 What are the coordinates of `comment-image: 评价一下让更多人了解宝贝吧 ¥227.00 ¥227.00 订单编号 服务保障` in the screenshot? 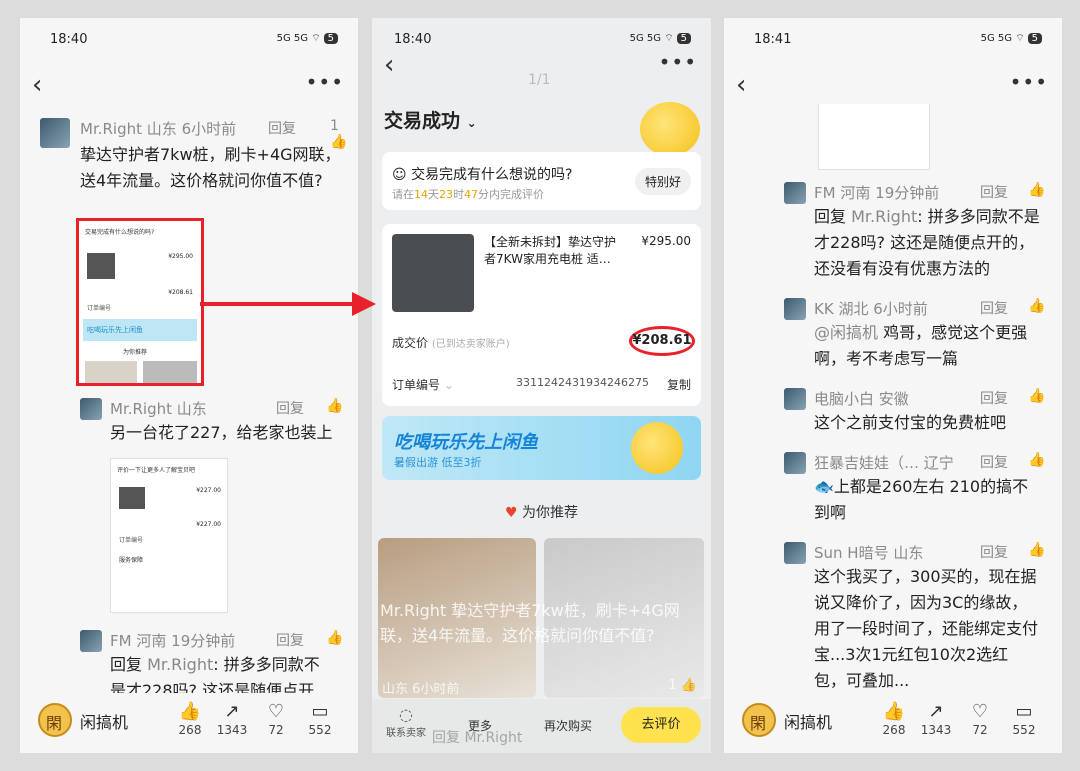 It's located at (169, 535).